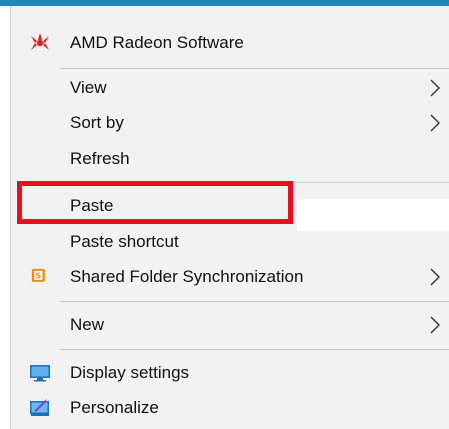 This screenshot has width=449, height=429. Describe the element at coordinates (230, 325) in the screenshot. I see `menu-item-new: New` at that location.